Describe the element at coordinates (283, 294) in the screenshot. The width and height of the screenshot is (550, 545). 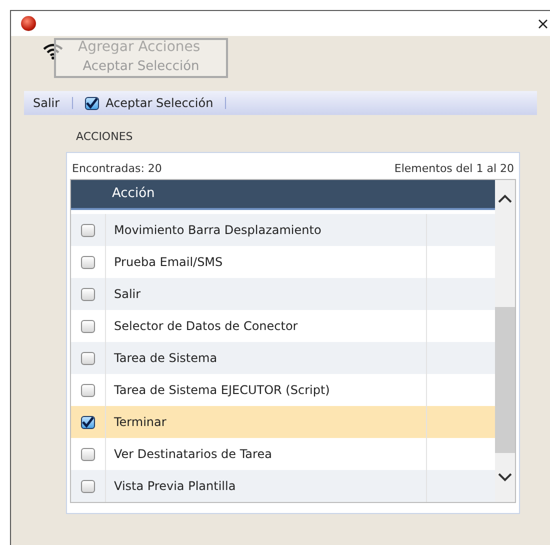
I see `table-row: Salir` at that location.